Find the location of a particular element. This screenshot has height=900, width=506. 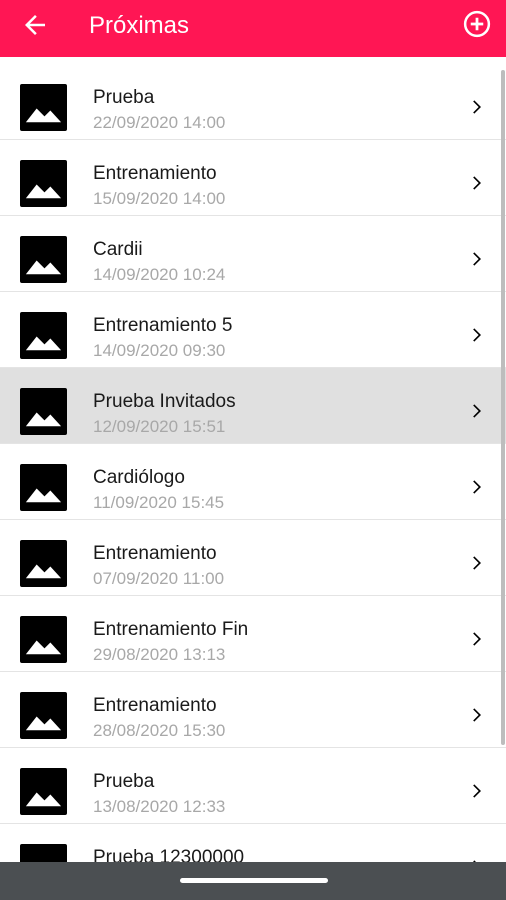

item-title: Prueba 12300000 is located at coordinates (169, 854).